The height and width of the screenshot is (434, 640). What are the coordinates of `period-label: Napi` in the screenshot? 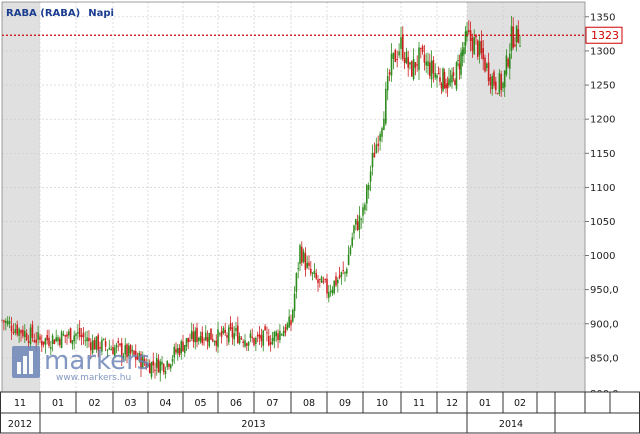 It's located at (101, 13).